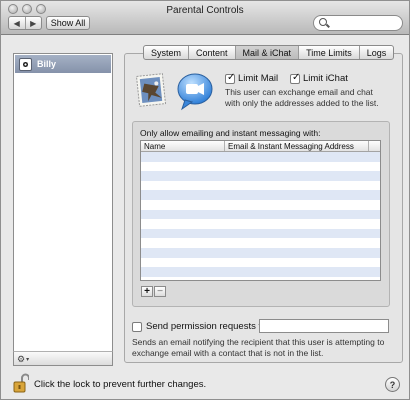 This screenshot has height=400, width=410. I want to click on limit-ichat-label: Limit iChat, so click(325, 78).